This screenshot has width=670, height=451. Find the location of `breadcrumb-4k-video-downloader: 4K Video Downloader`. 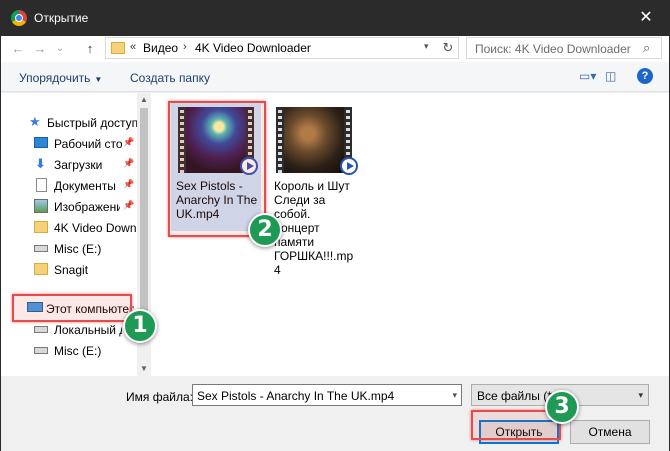

breadcrumb-4k-video-downloader: 4K Video Downloader is located at coordinates (253, 48).